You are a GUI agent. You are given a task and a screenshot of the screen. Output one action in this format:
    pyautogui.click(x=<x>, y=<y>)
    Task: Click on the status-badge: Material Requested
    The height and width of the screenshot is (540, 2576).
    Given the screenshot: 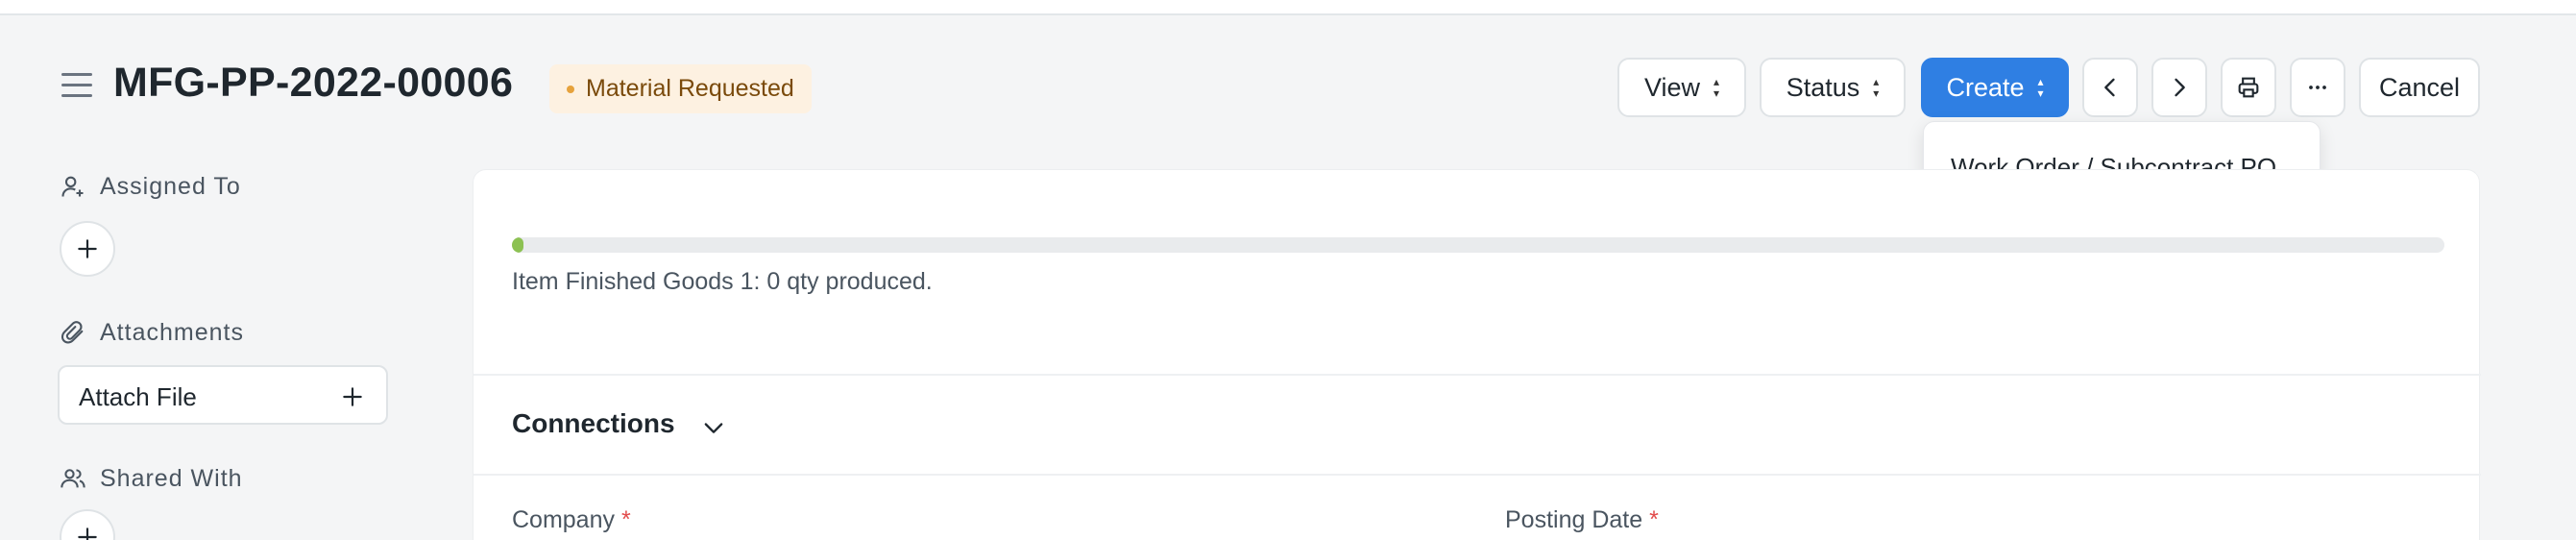 What is the action you would take?
    pyautogui.click(x=680, y=88)
    